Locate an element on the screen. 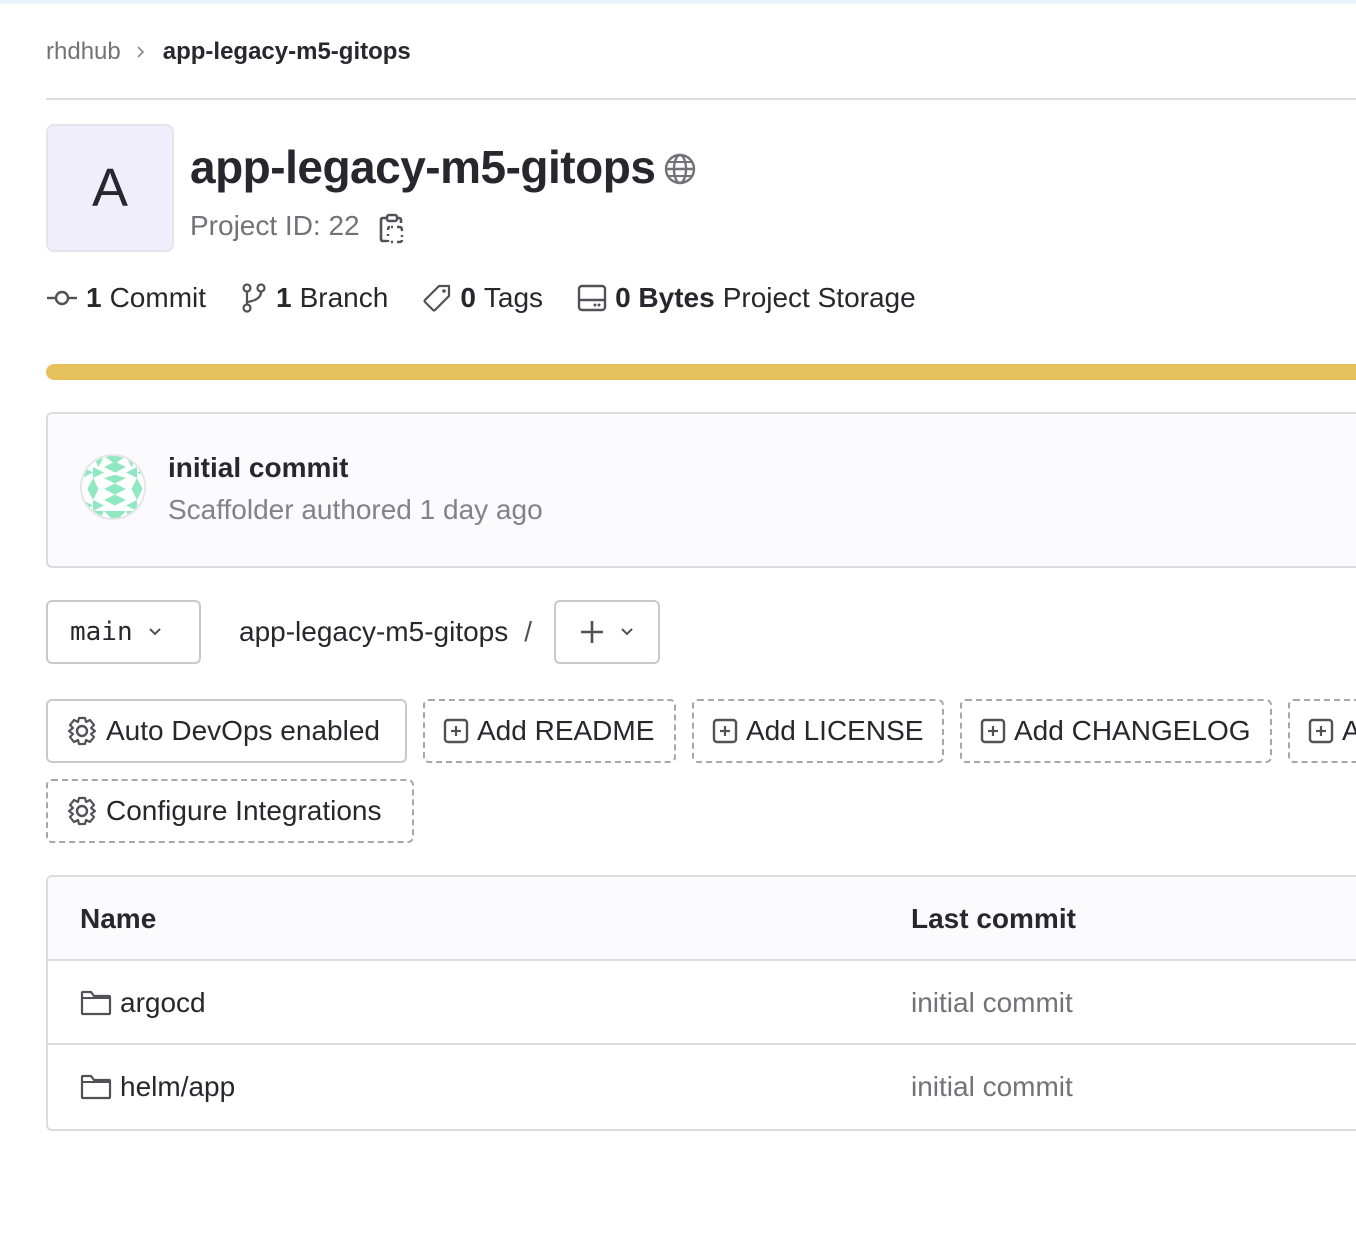  breadcrumb-parent-link: rhdhub is located at coordinates (83, 52).